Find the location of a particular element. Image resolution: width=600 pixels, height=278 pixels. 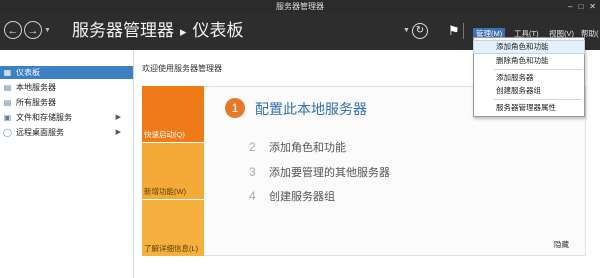

step-create-server-group: 4 创建服务器组 is located at coordinates (292, 196).